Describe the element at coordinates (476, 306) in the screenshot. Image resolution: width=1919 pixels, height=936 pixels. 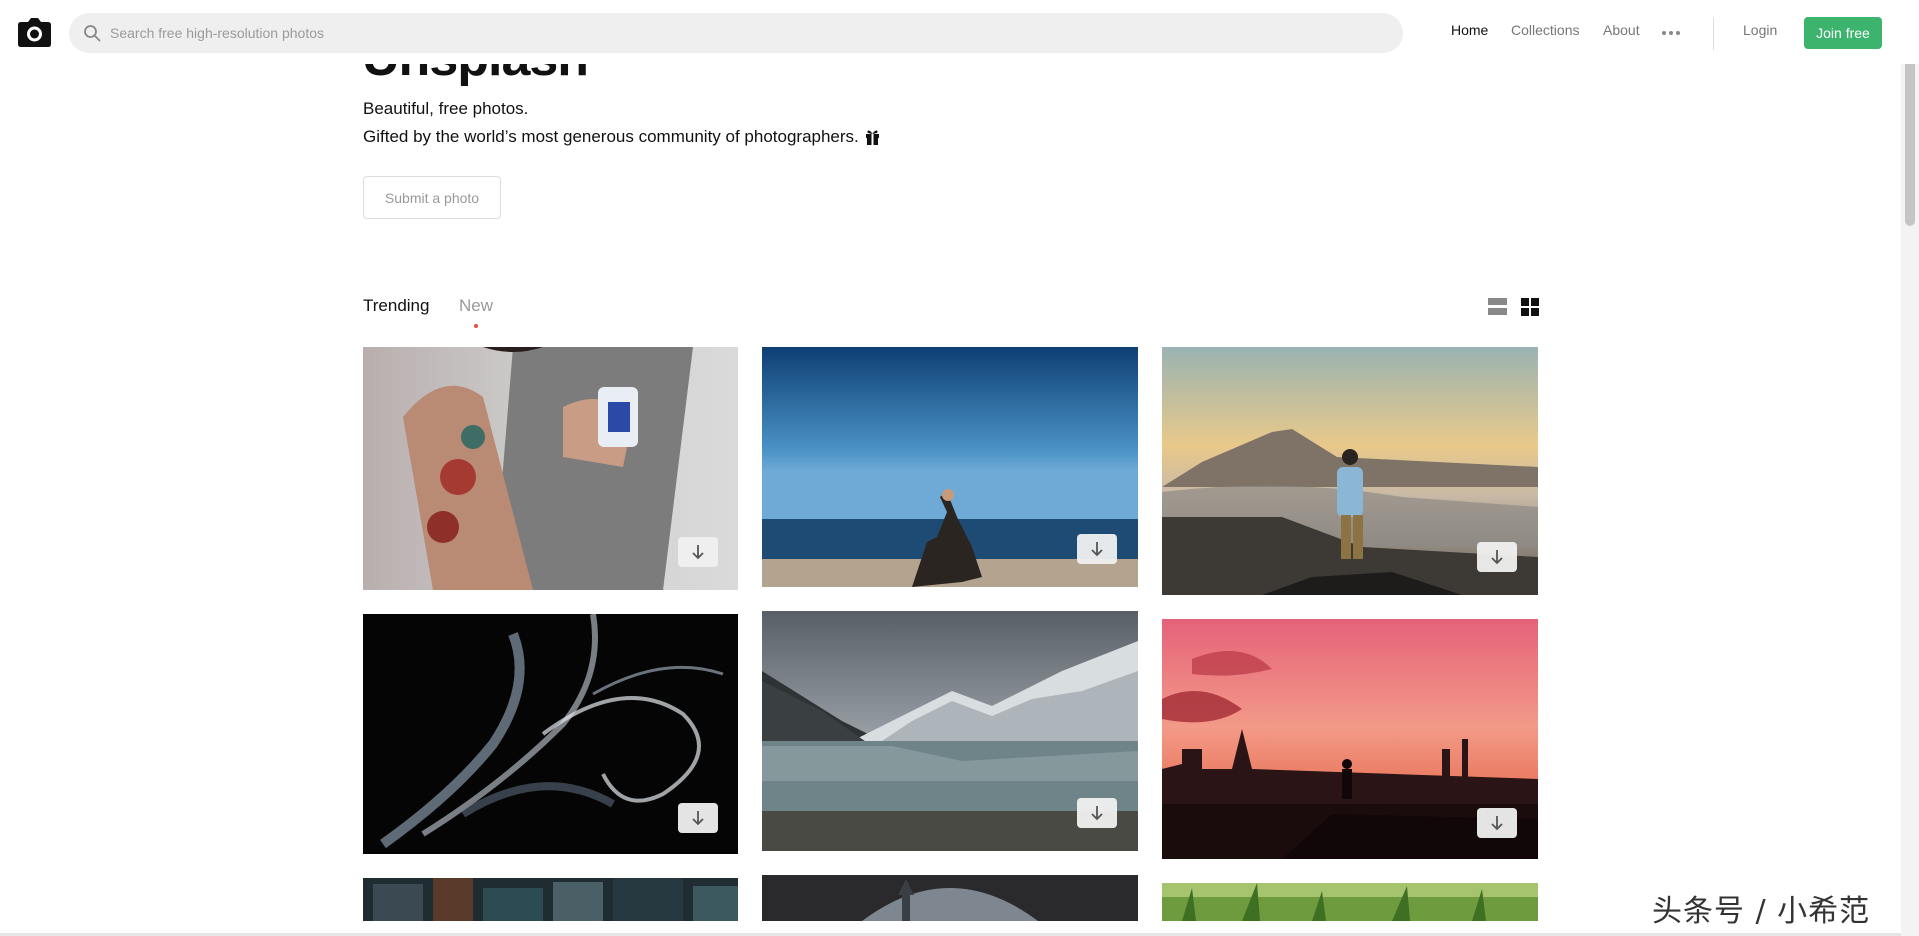
I see `tab-new: New` at that location.